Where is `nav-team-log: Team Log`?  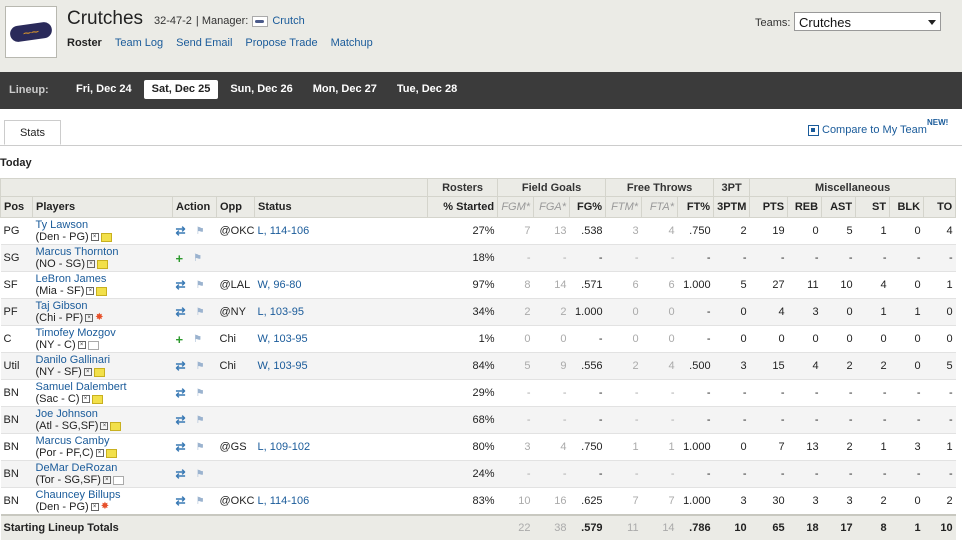
nav-team-log: Team Log is located at coordinates (139, 43).